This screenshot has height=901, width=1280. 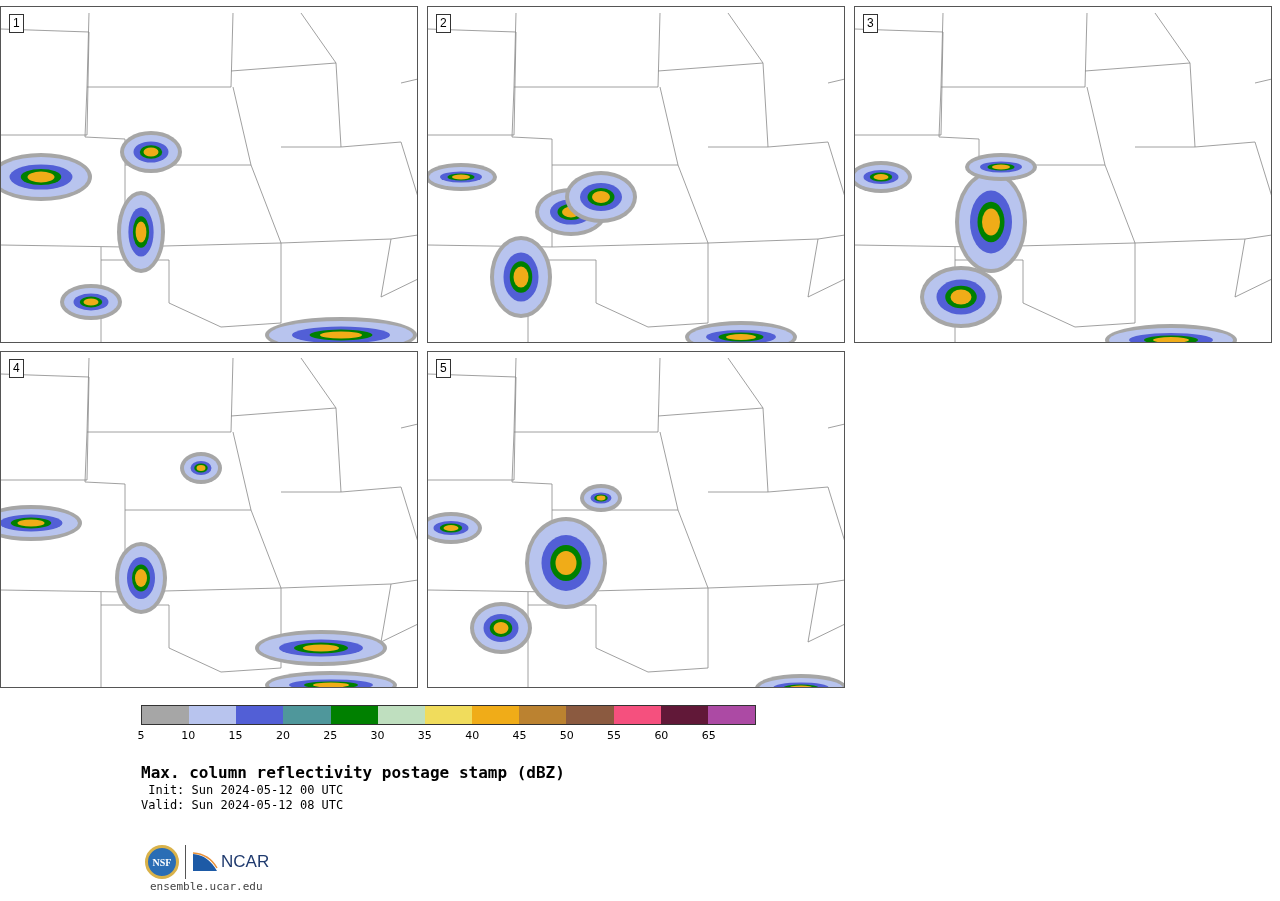 What do you see at coordinates (16, 23) in the screenshot?
I see `panel-number: 1` at bounding box center [16, 23].